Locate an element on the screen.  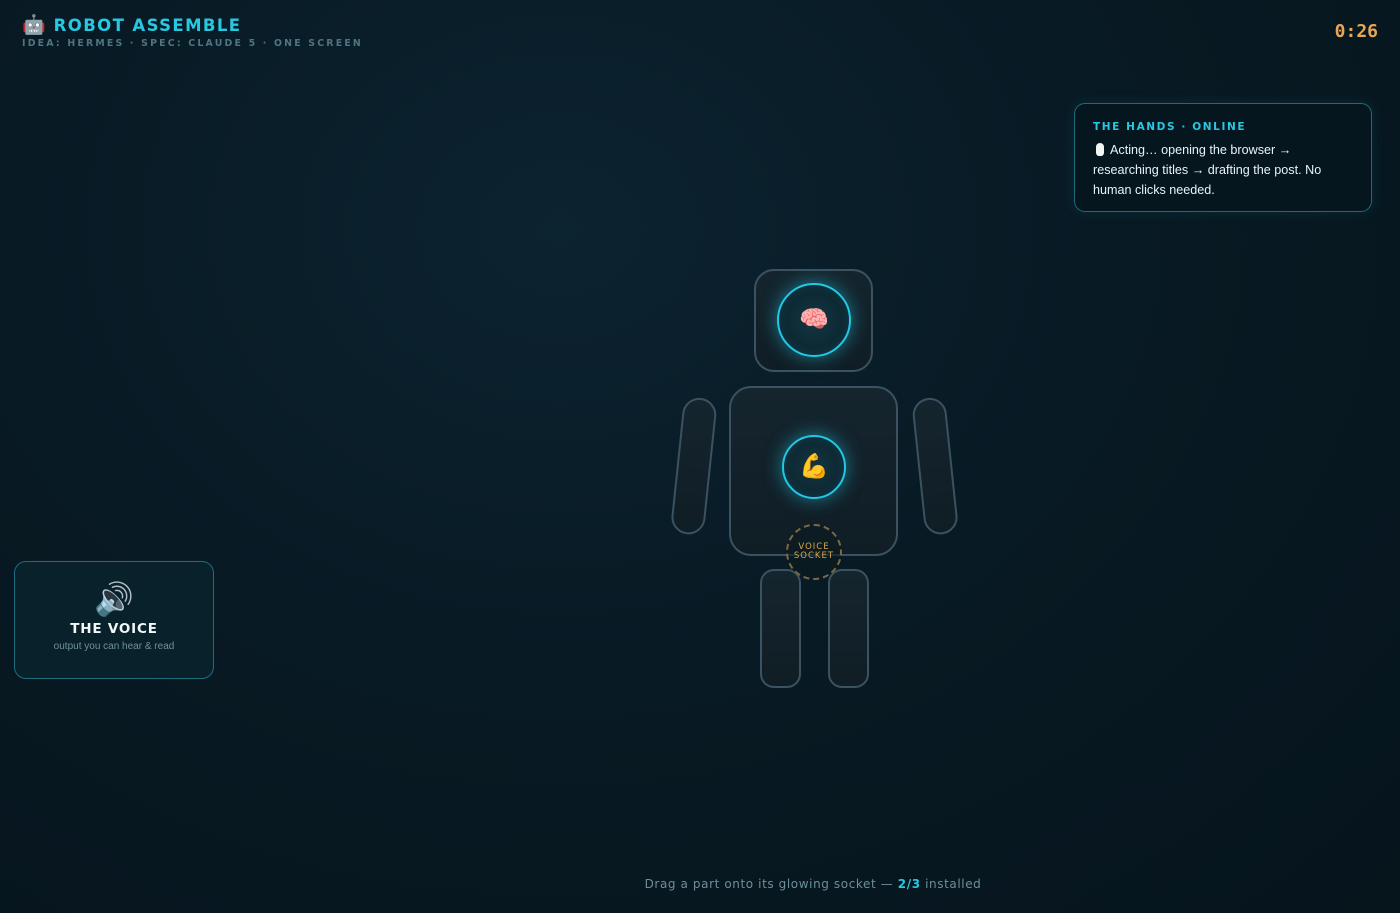
voice-socket-label: VOICE SOCKET is located at coordinates (814, 551).